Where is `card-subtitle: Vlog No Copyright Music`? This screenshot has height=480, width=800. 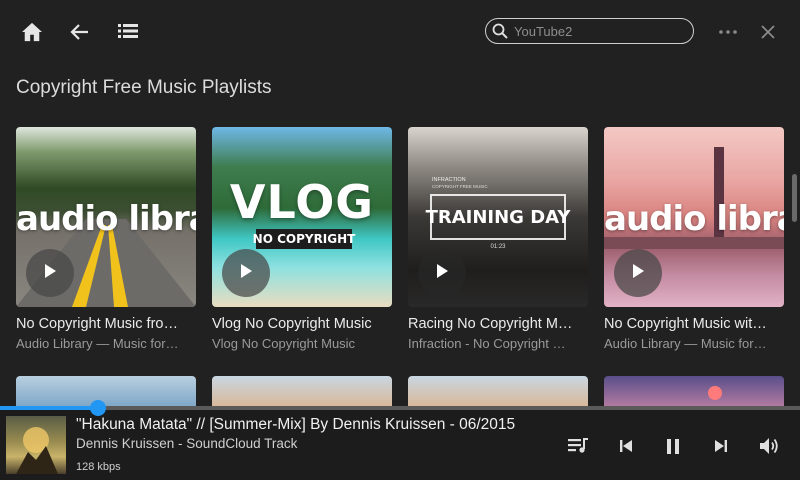
card-subtitle: Vlog No Copyright Music is located at coordinates (284, 343).